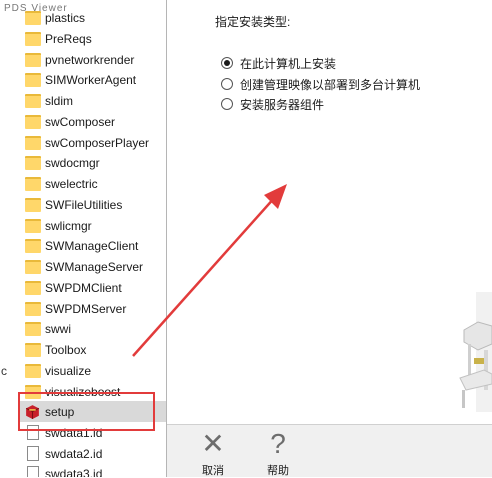  What do you see at coordinates (83, 287) in the screenshot?
I see `list-item-label: SWPDMClient` at bounding box center [83, 287].